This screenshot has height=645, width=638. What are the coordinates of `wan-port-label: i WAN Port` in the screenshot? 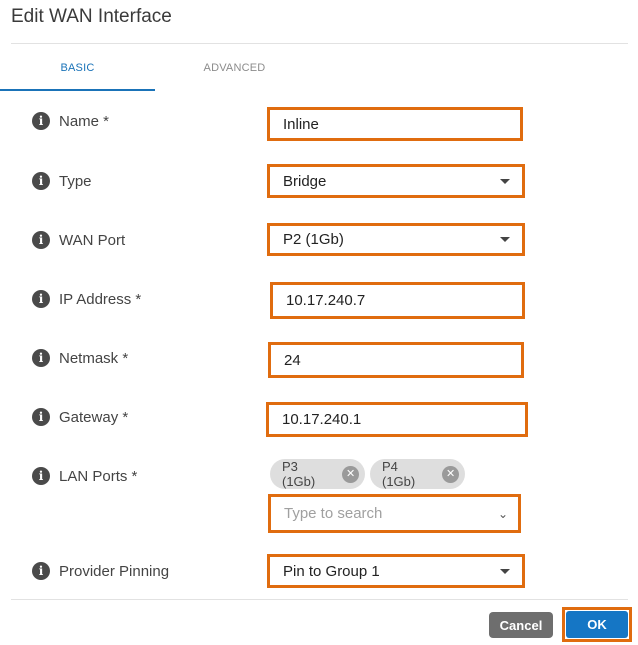 It's located at (78, 240).